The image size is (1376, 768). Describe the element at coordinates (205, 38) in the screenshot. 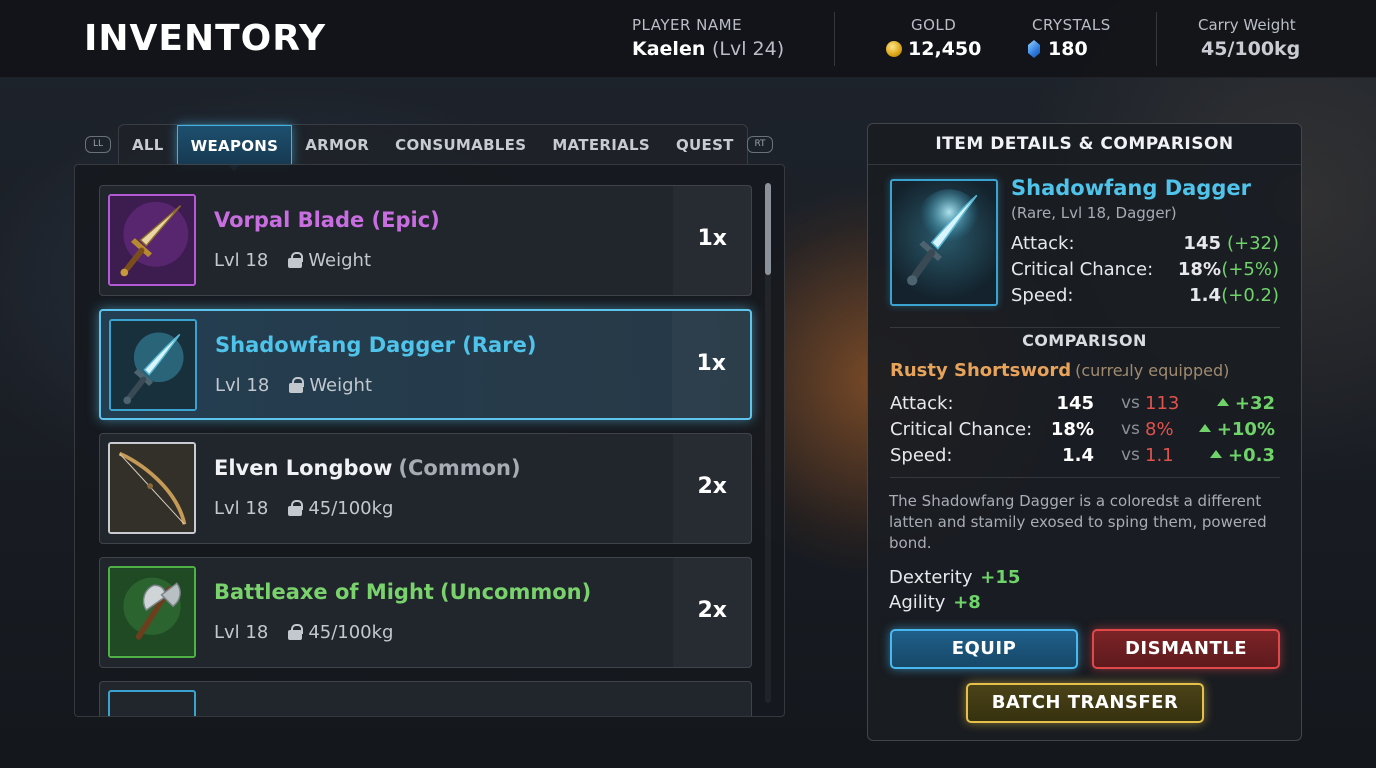

I see `page-title: INVENTORY` at that location.